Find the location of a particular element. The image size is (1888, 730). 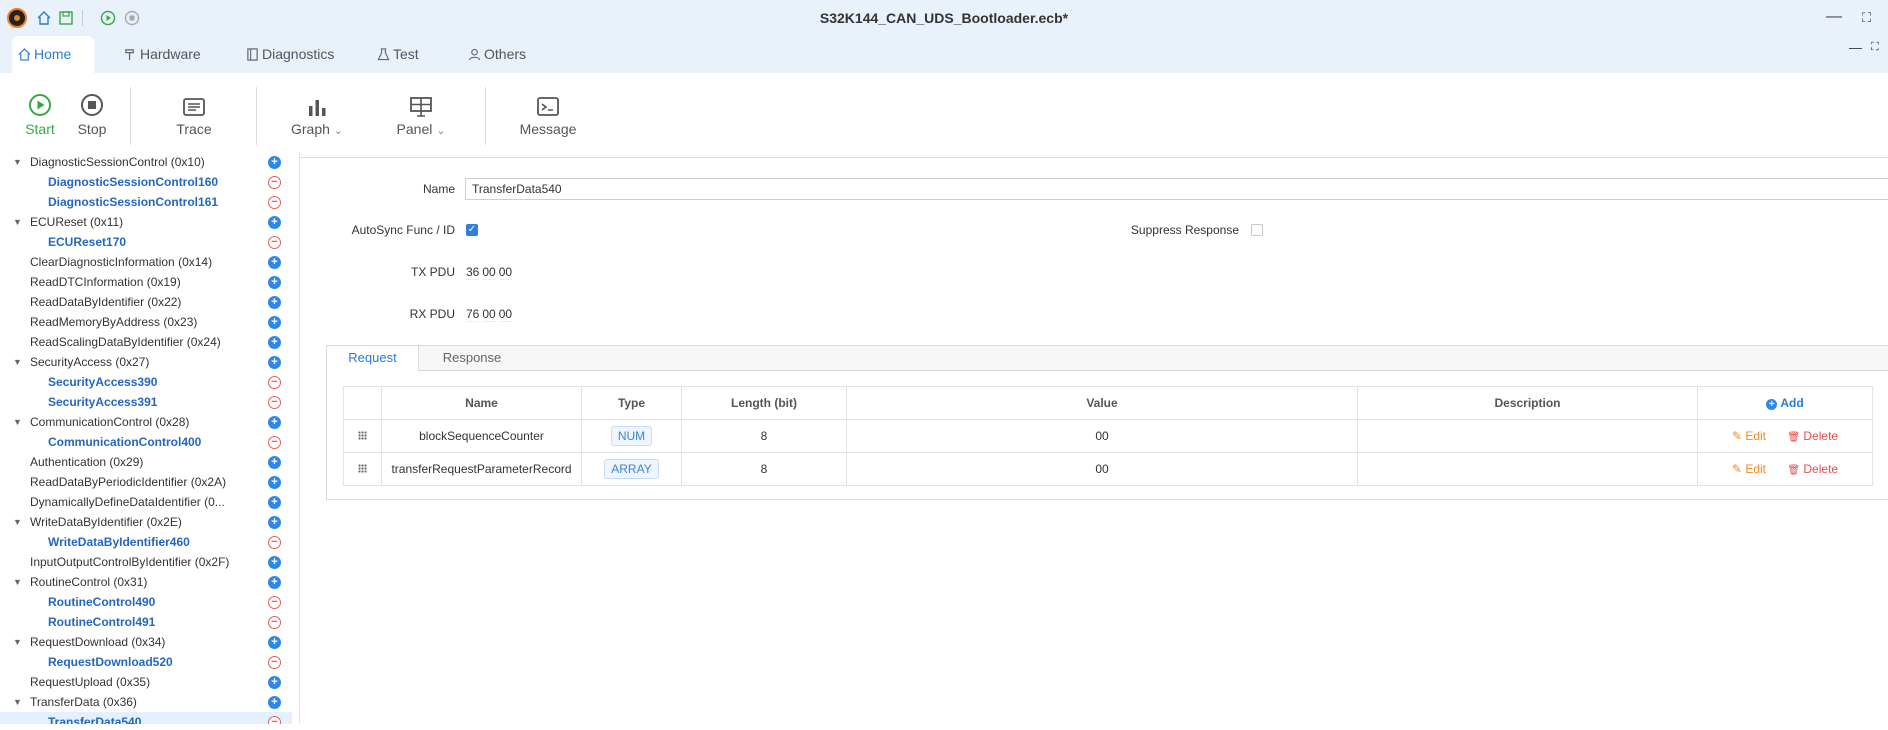

ribbon-restore-button: ⛶ is located at coordinates (1875, 47).